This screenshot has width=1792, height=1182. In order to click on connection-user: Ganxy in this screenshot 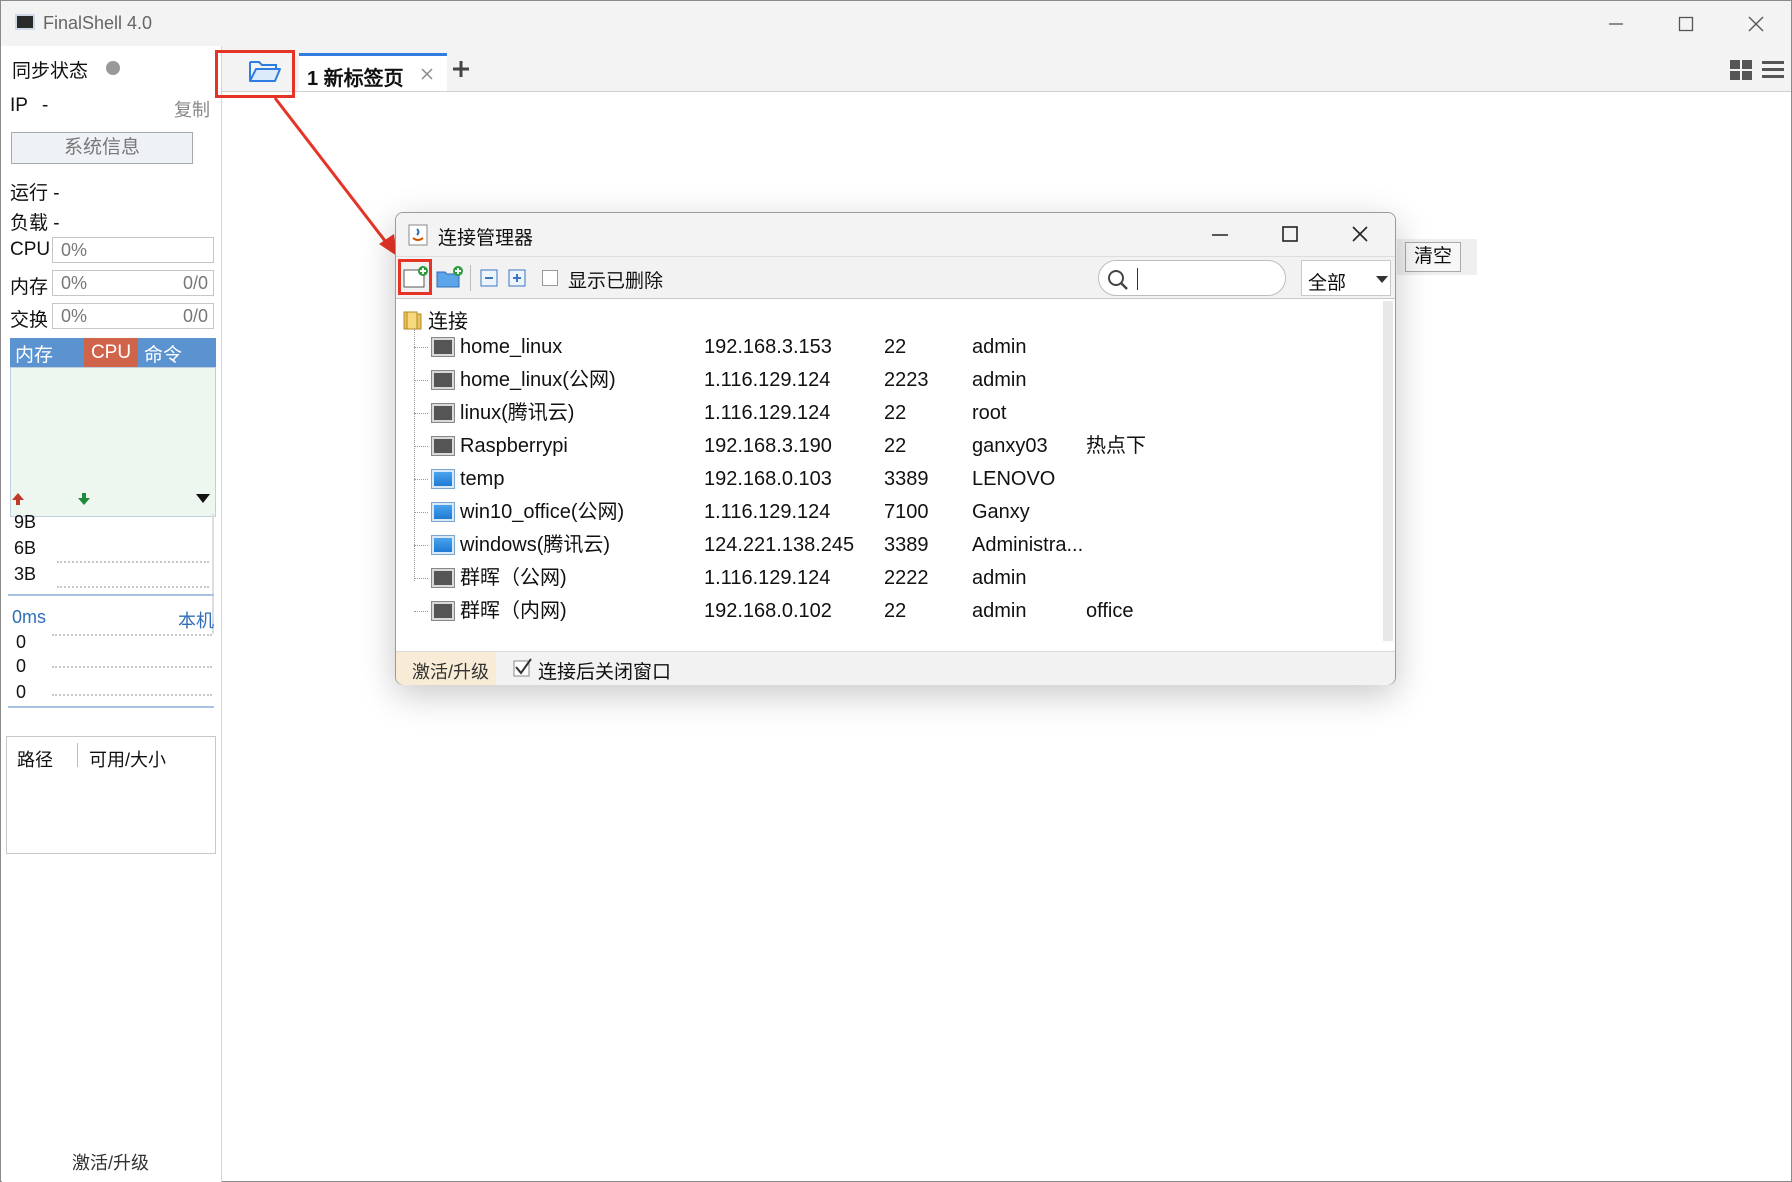, I will do `click(1001, 512)`.